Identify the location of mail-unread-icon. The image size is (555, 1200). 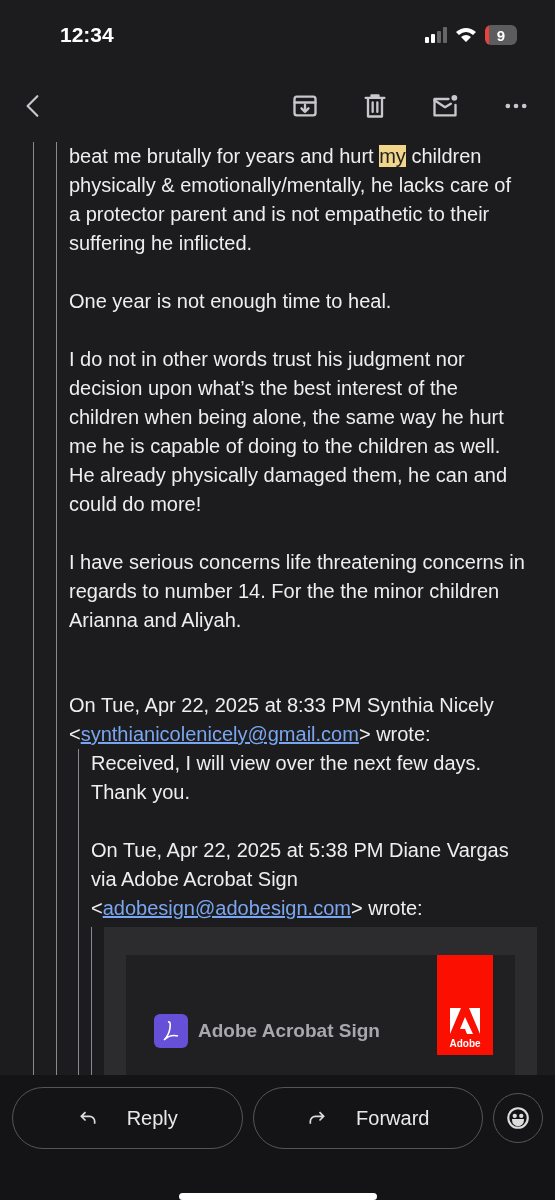
(445, 106).